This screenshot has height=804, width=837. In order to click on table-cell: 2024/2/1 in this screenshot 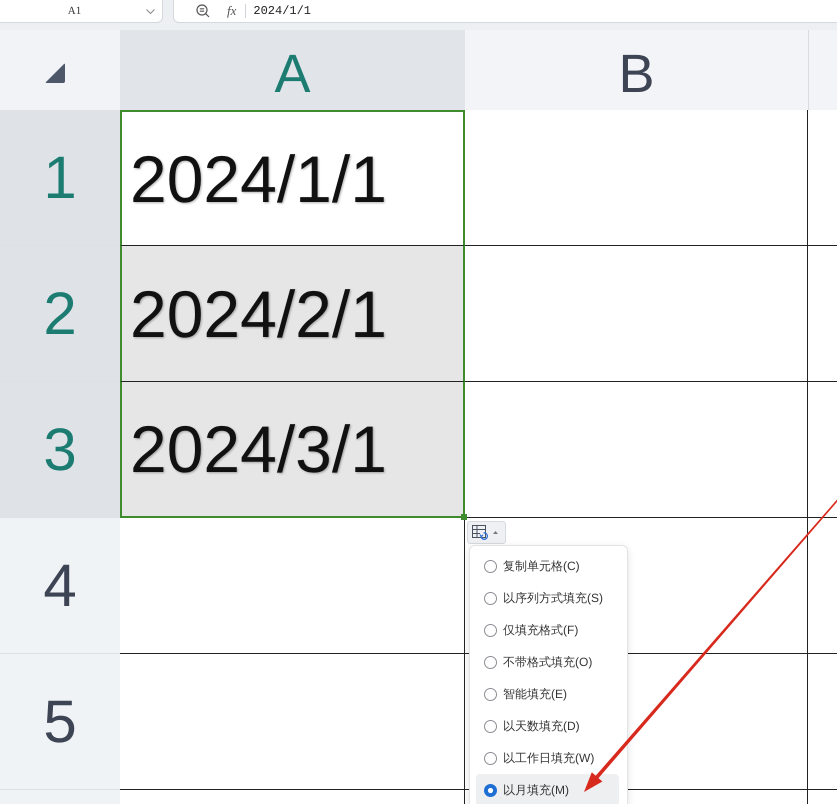, I will do `click(292, 314)`.